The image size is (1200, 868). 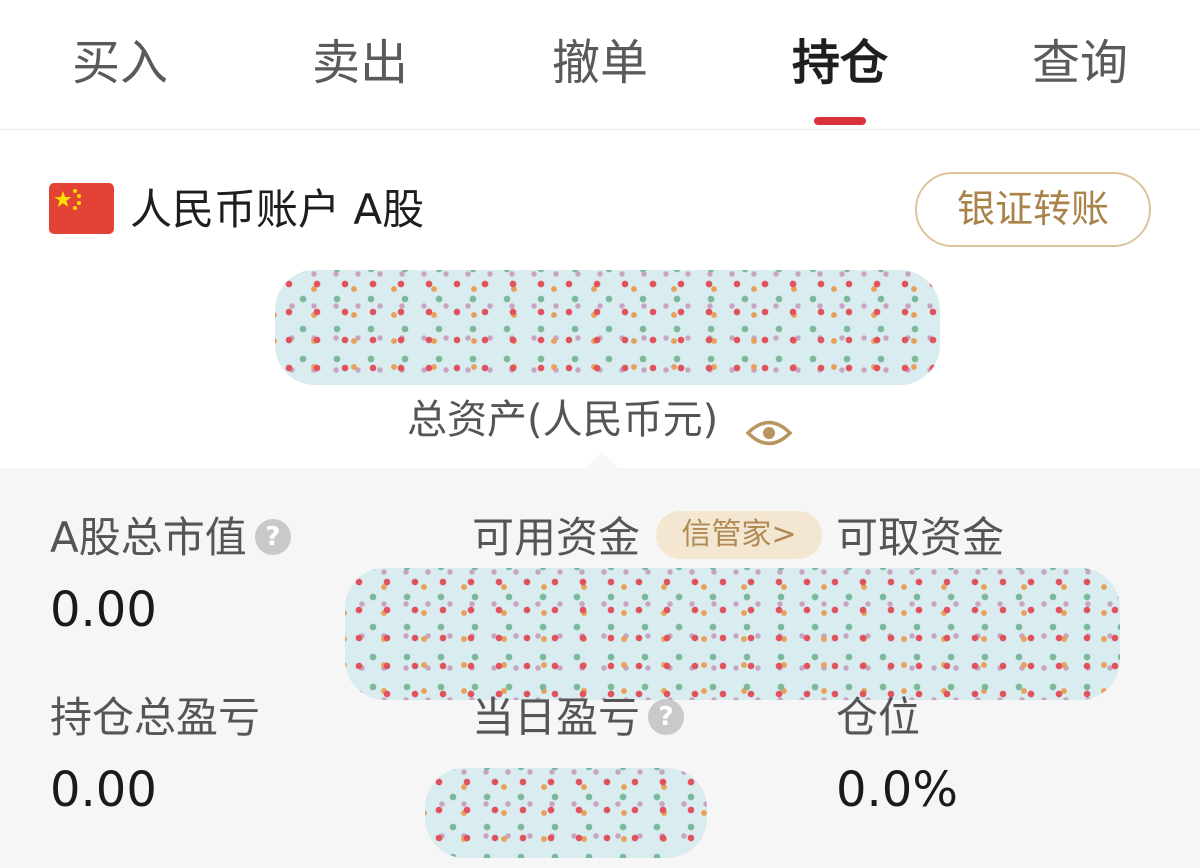 What do you see at coordinates (739, 535) in the screenshot?
I see `credit-steward-badge: 信管家>` at bounding box center [739, 535].